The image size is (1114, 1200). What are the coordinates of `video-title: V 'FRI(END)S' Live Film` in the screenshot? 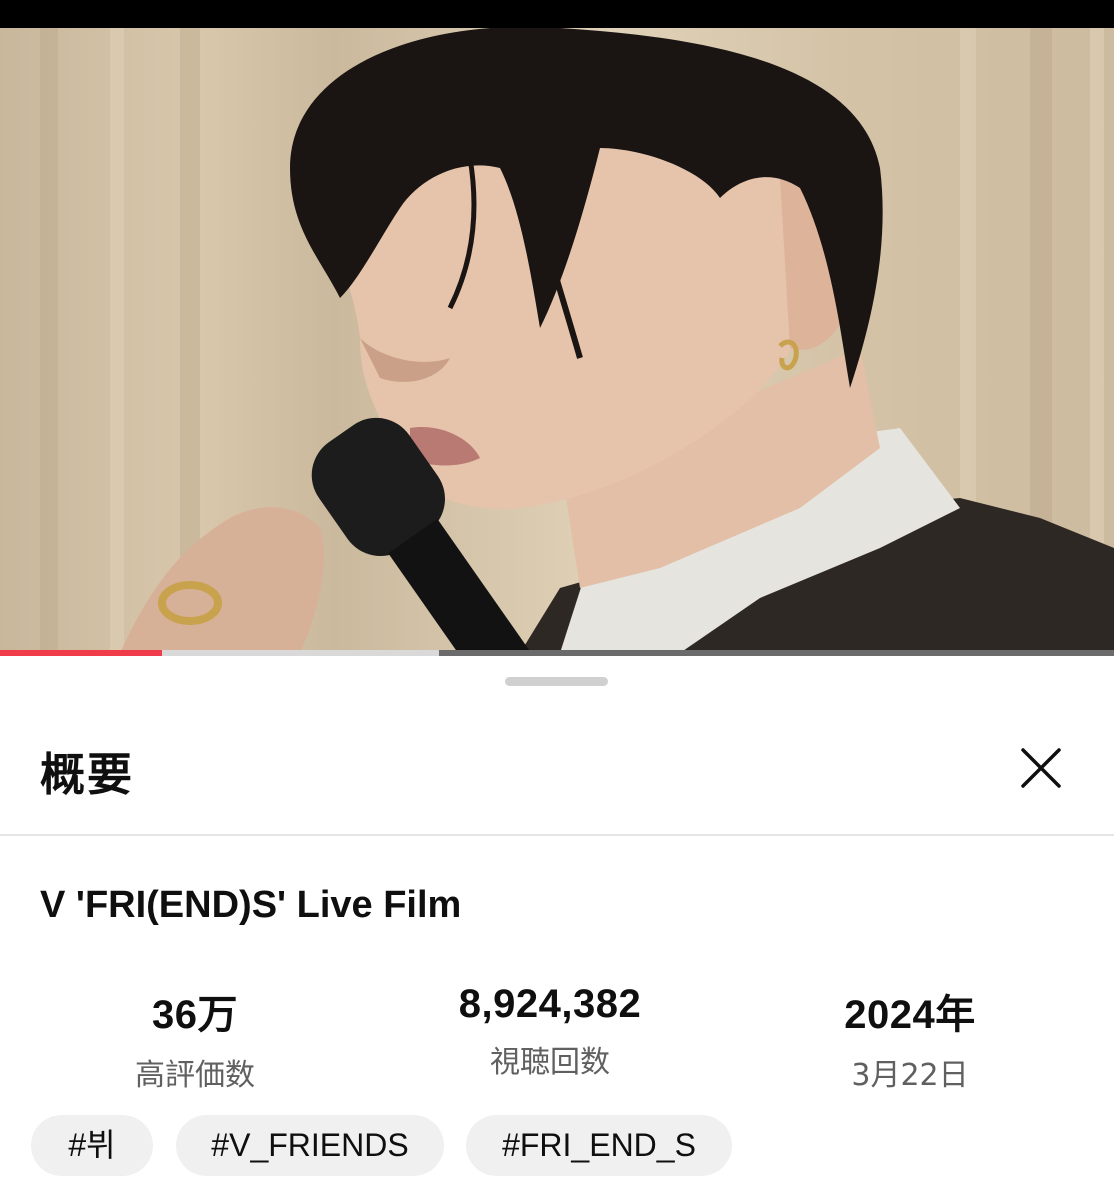 It's located at (251, 905).